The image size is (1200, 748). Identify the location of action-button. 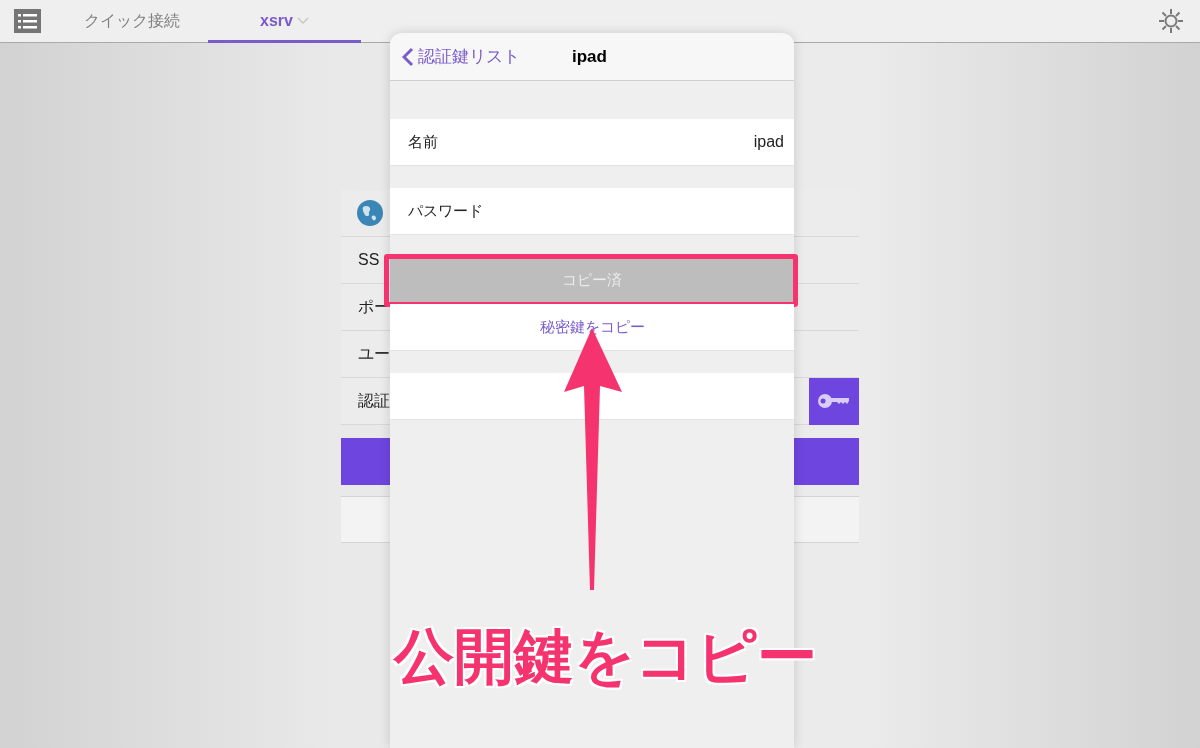
(592, 396).